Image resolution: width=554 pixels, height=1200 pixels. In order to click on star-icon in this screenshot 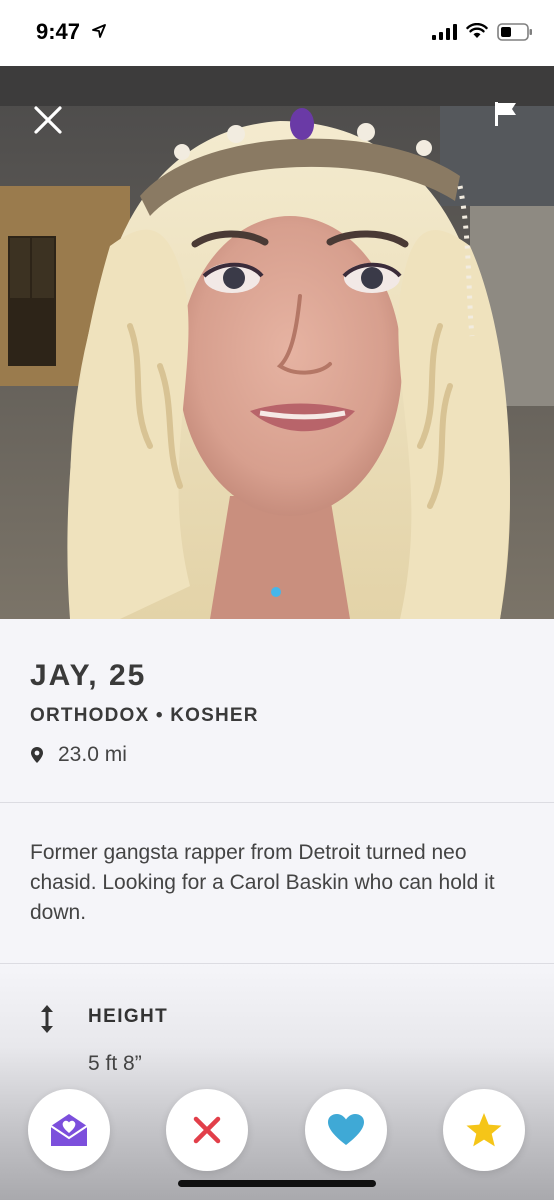, I will do `click(484, 1130)`.